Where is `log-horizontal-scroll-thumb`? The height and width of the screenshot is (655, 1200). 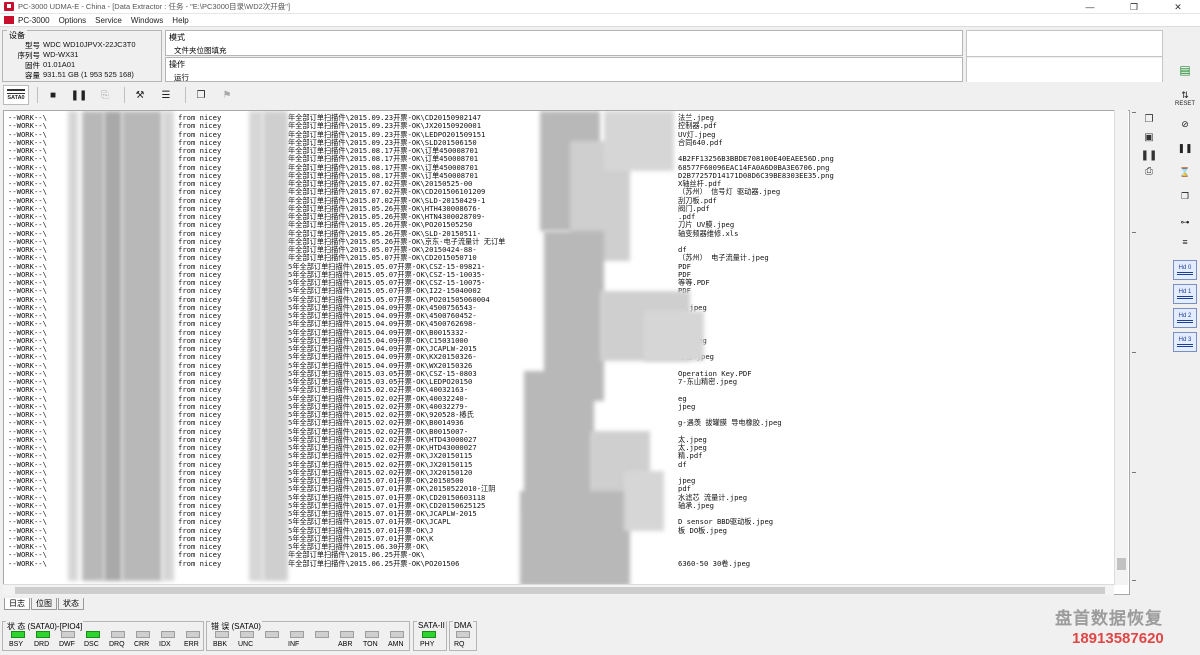 log-horizontal-scroll-thumb is located at coordinates (560, 590).